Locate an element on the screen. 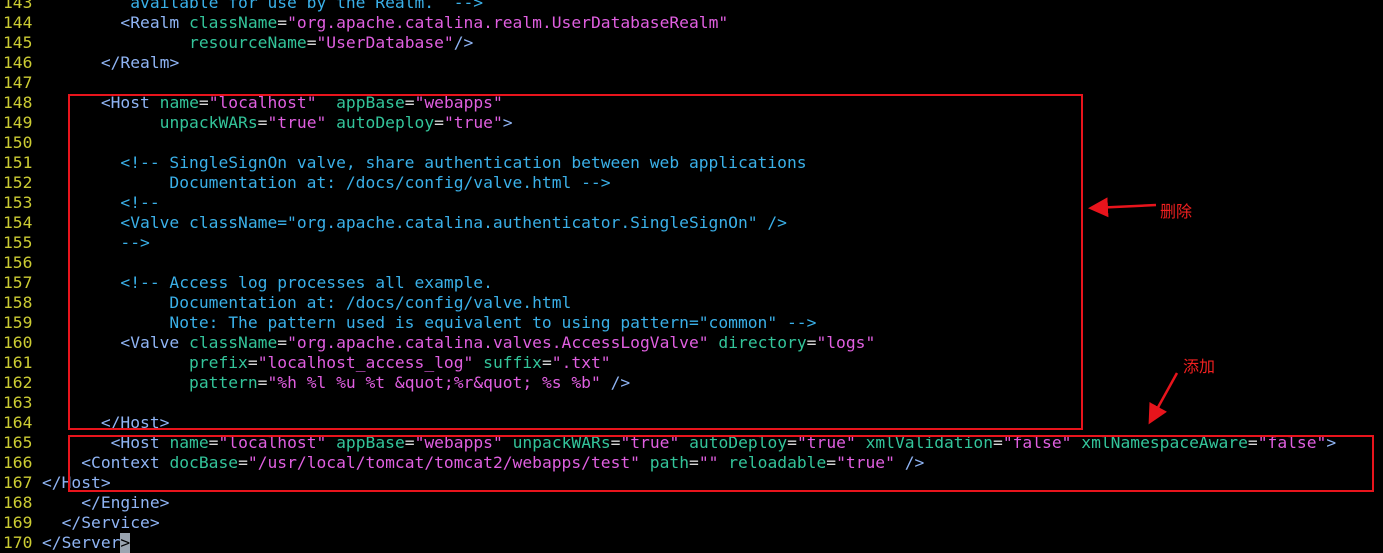 This screenshot has width=1383, height=553. delete-arrow-icon is located at coordinates (1122, 207).